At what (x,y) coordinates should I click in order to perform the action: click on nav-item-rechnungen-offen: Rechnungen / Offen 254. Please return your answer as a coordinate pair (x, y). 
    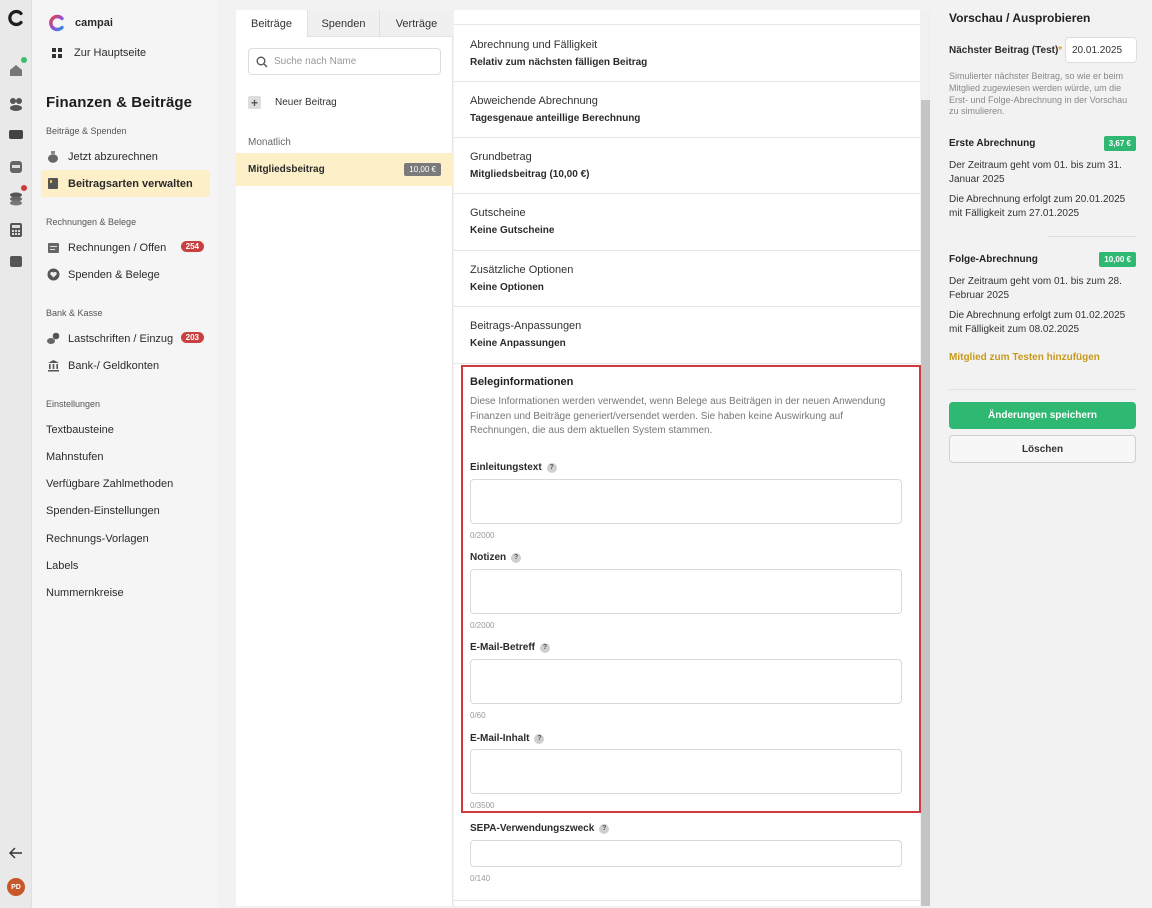
    Looking at the image, I should click on (125, 247).